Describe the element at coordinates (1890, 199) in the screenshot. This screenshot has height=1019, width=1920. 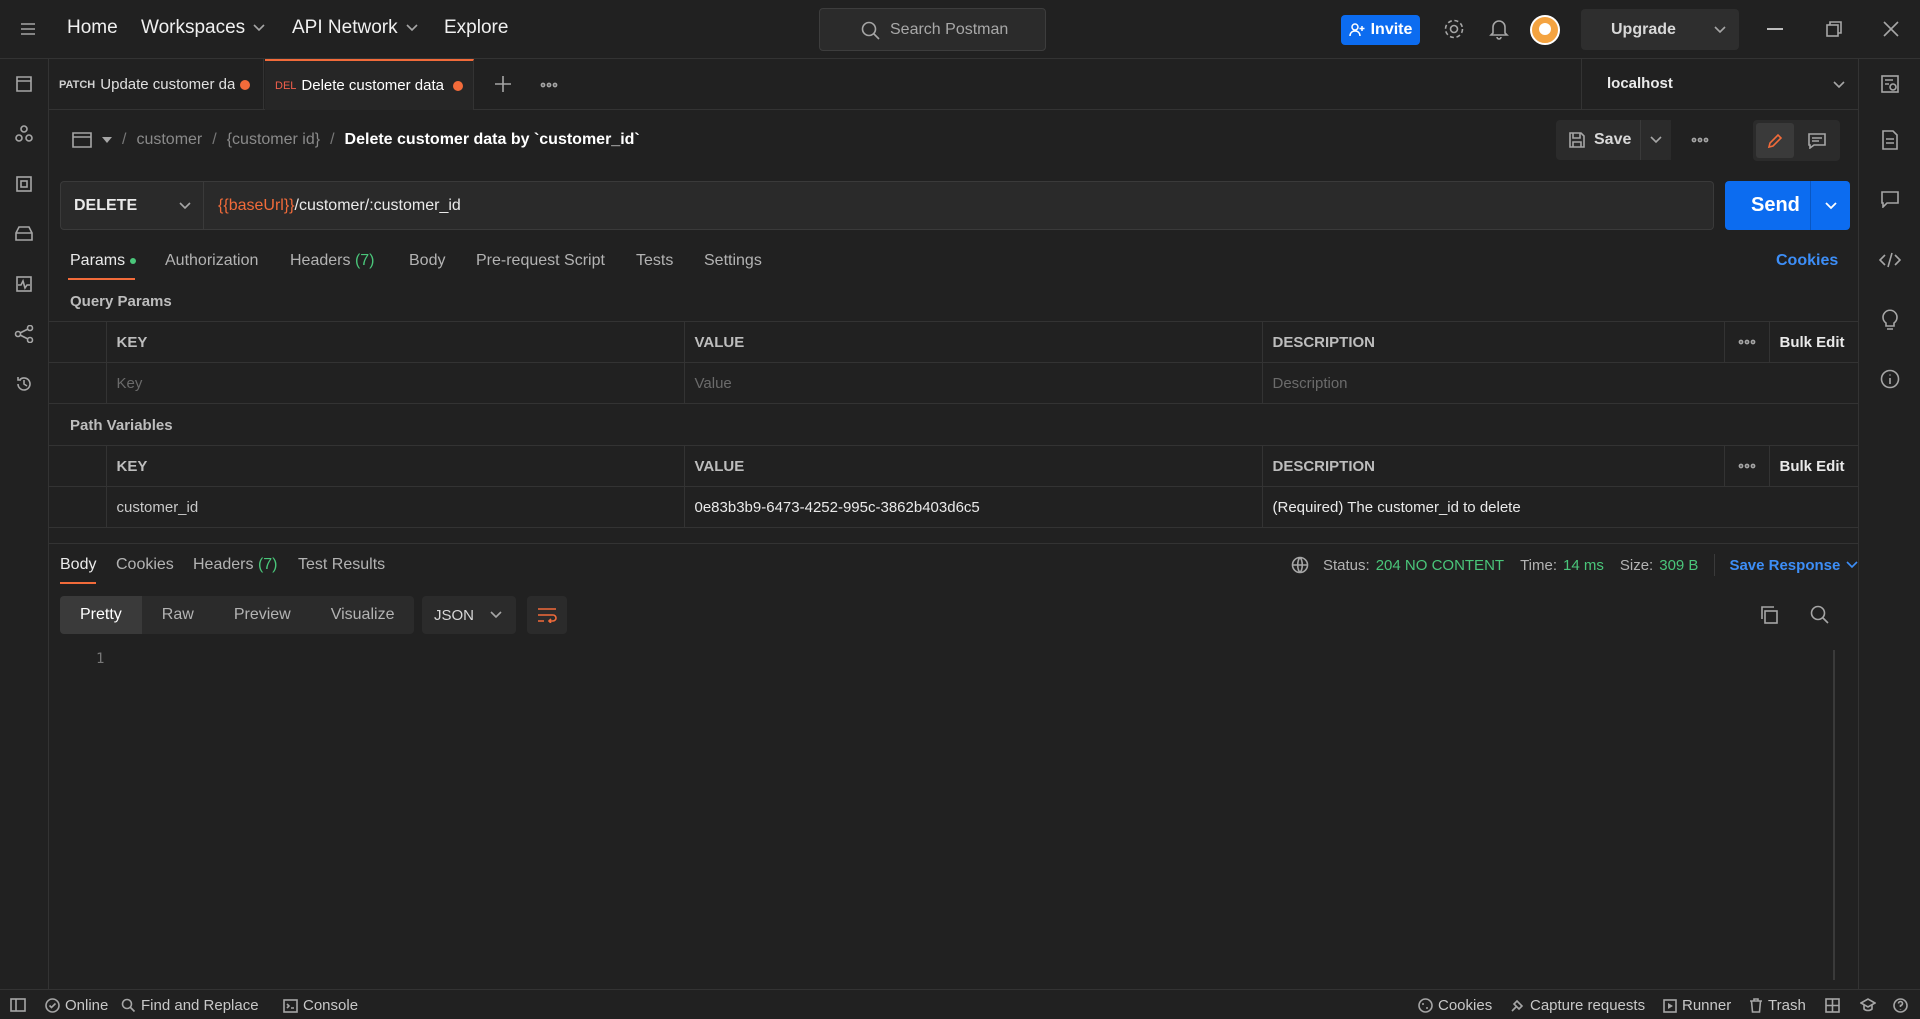
I see `comments-icon` at that location.